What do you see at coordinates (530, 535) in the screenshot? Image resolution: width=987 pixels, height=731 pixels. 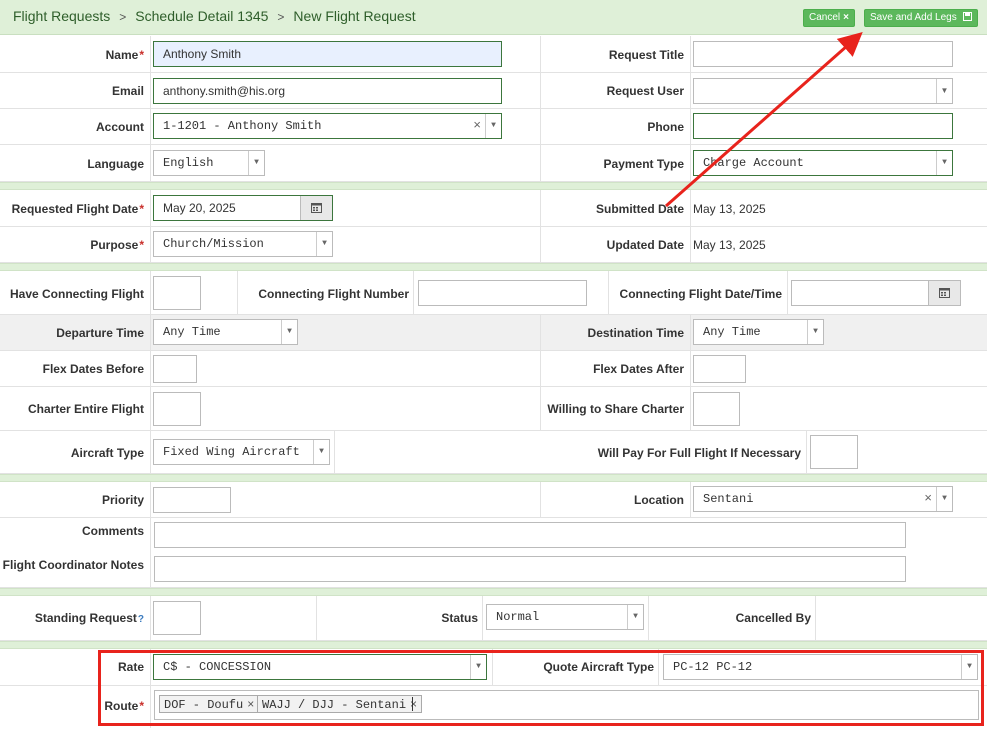 I see `comments-textarea` at bounding box center [530, 535].